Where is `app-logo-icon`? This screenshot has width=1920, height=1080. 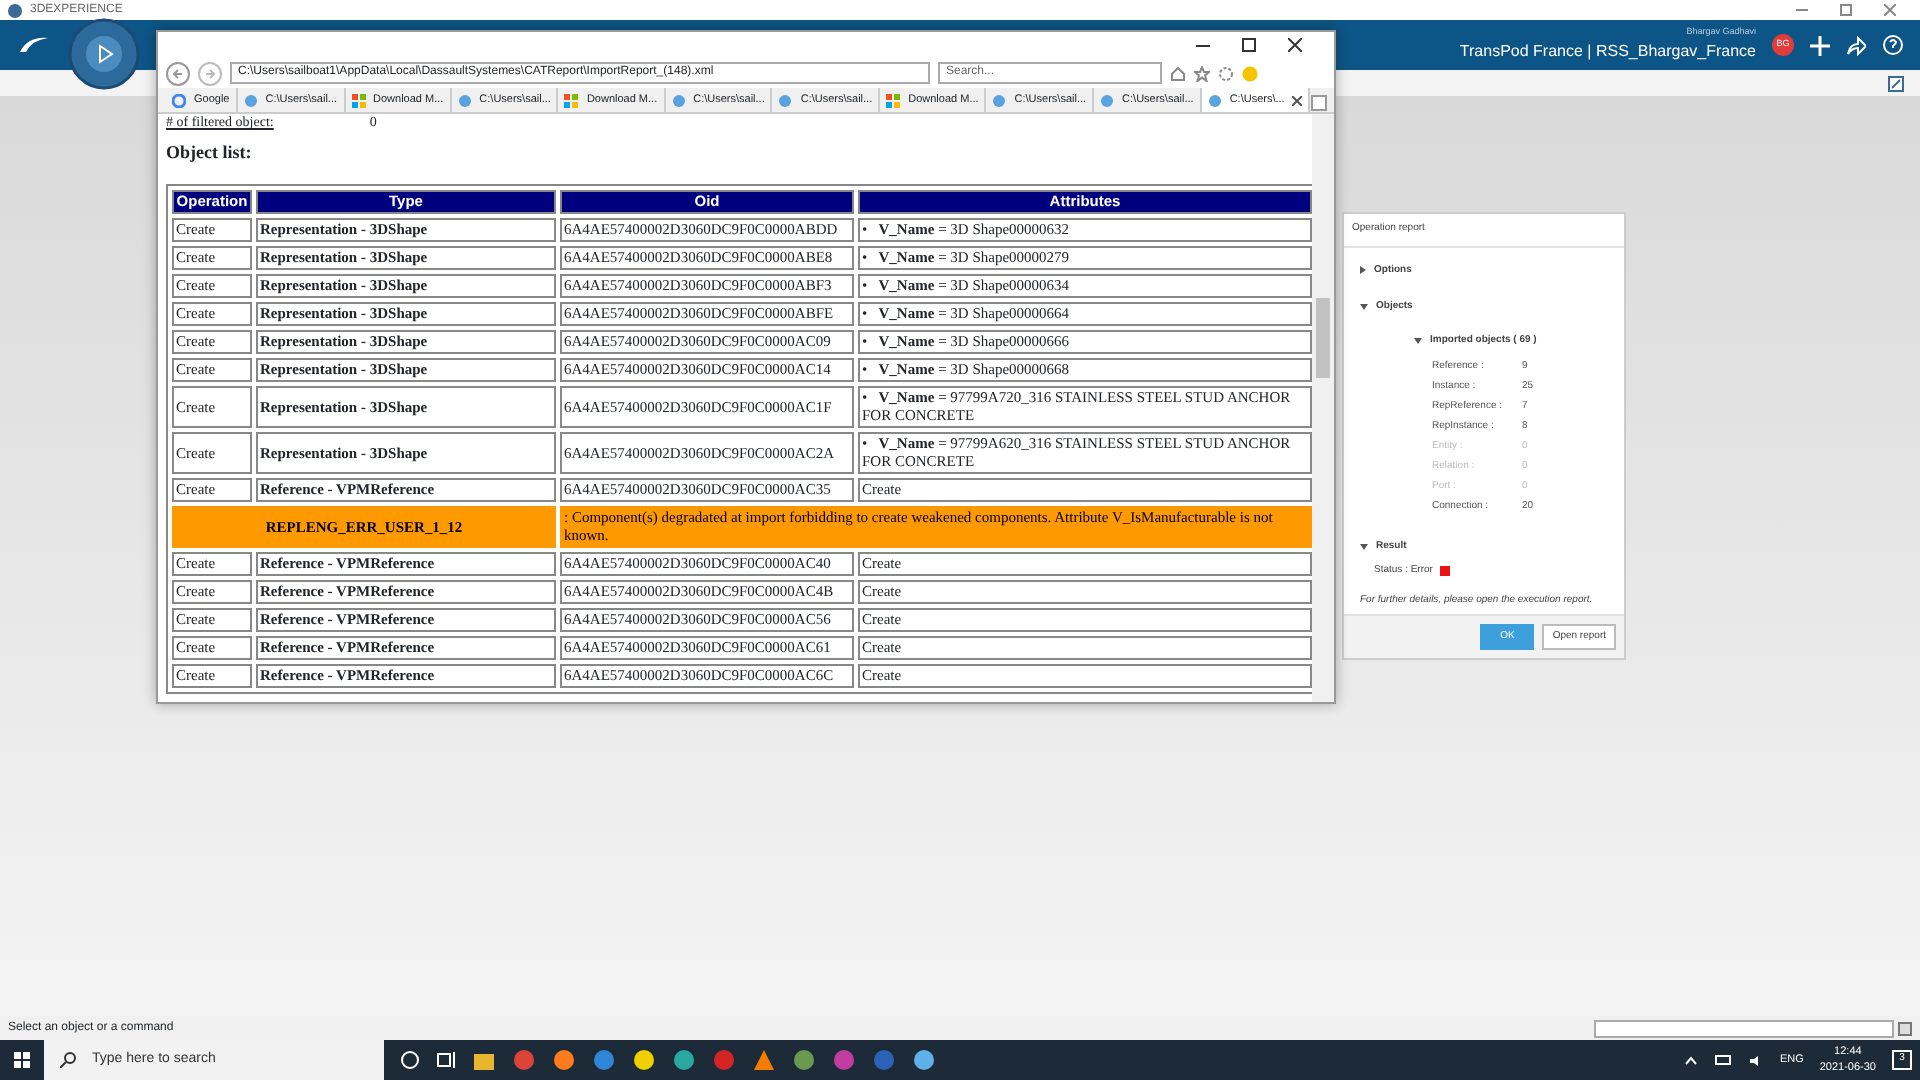 app-logo-icon is located at coordinates (15, 10).